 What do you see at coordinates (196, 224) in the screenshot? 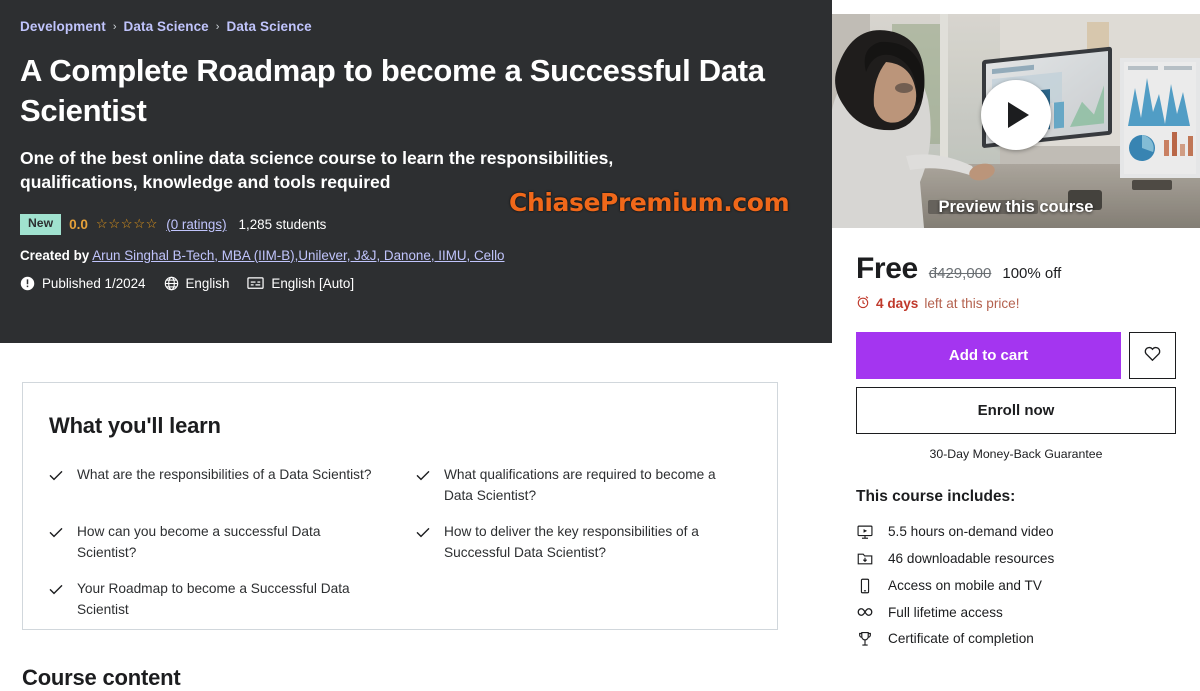
I see `ratings-count-link: (0 ratings)` at bounding box center [196, 224].